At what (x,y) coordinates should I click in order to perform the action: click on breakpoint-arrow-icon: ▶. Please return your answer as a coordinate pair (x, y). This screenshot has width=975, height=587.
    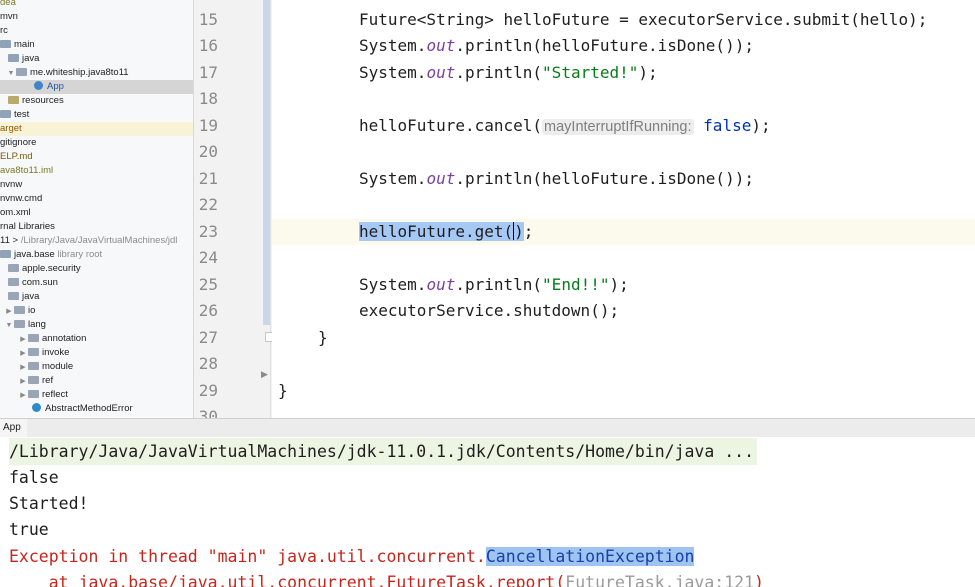
    Looking at the image, I should click on (264, 374).